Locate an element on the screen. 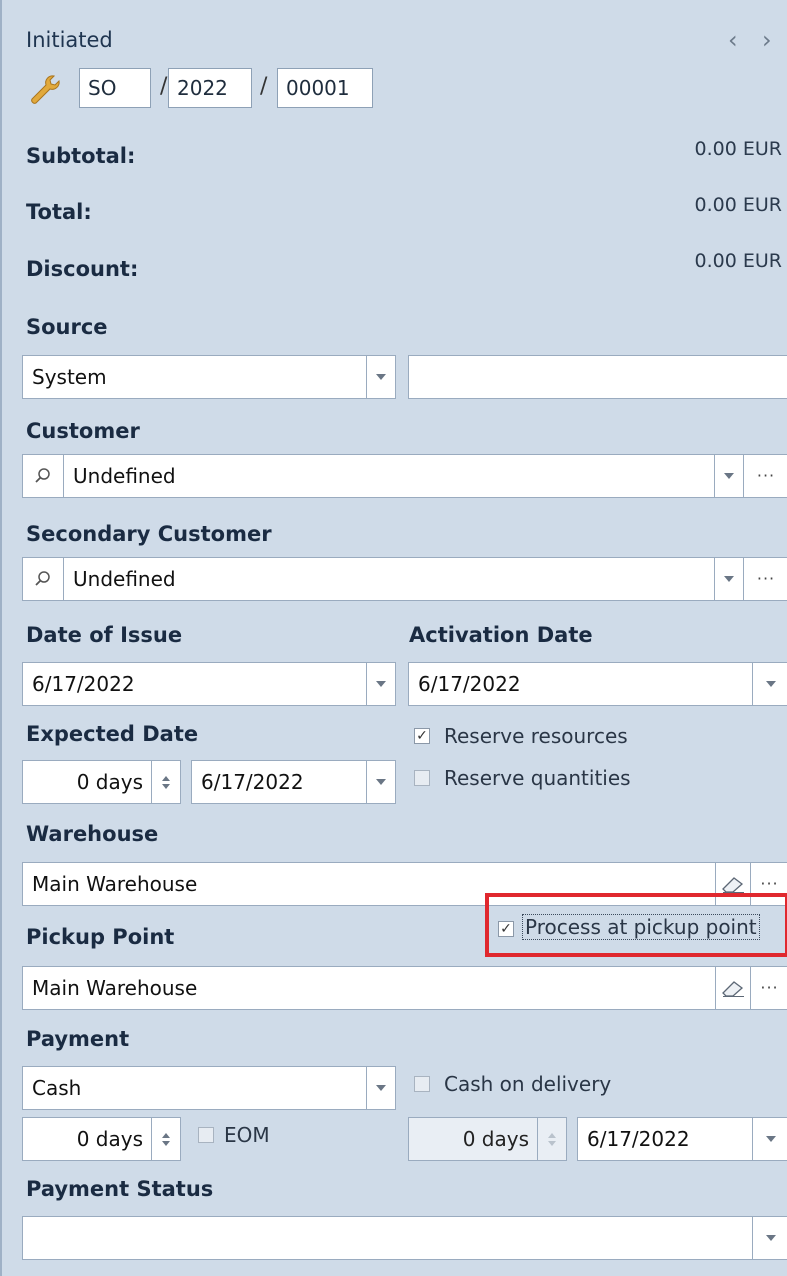 This screenshot has height=1276, width=787. customer-more-button: ··· is located at coordinates (765, 476).